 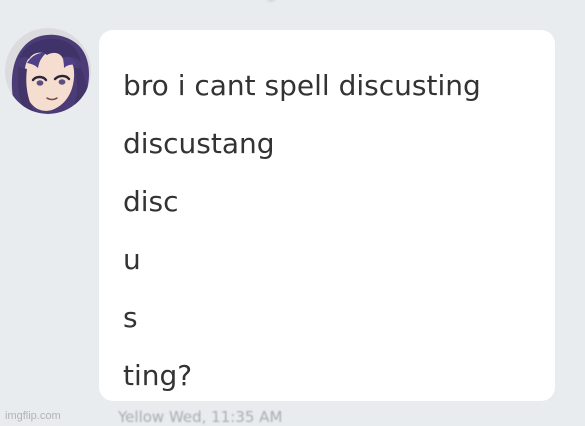 I want to click on anime-character-avatar-icon, so click(x=48, y=71).